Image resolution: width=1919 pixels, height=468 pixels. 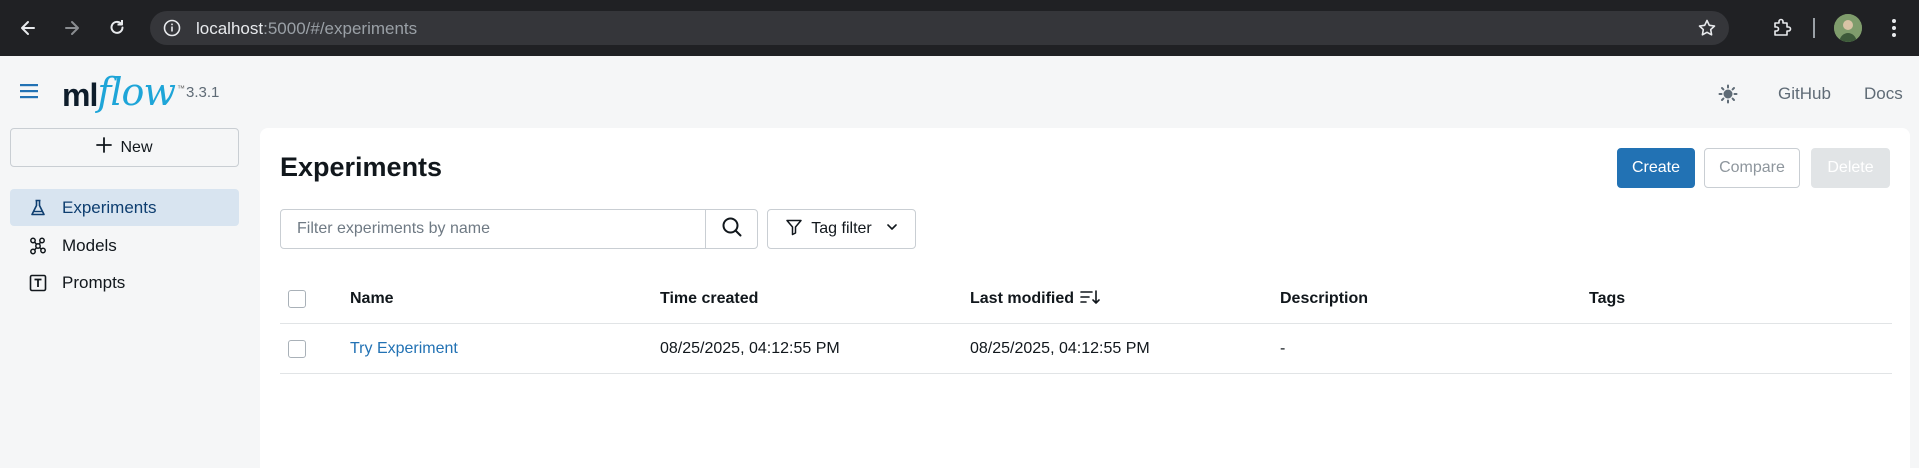 I want to click on back-icon, so click(x=28, y=28).